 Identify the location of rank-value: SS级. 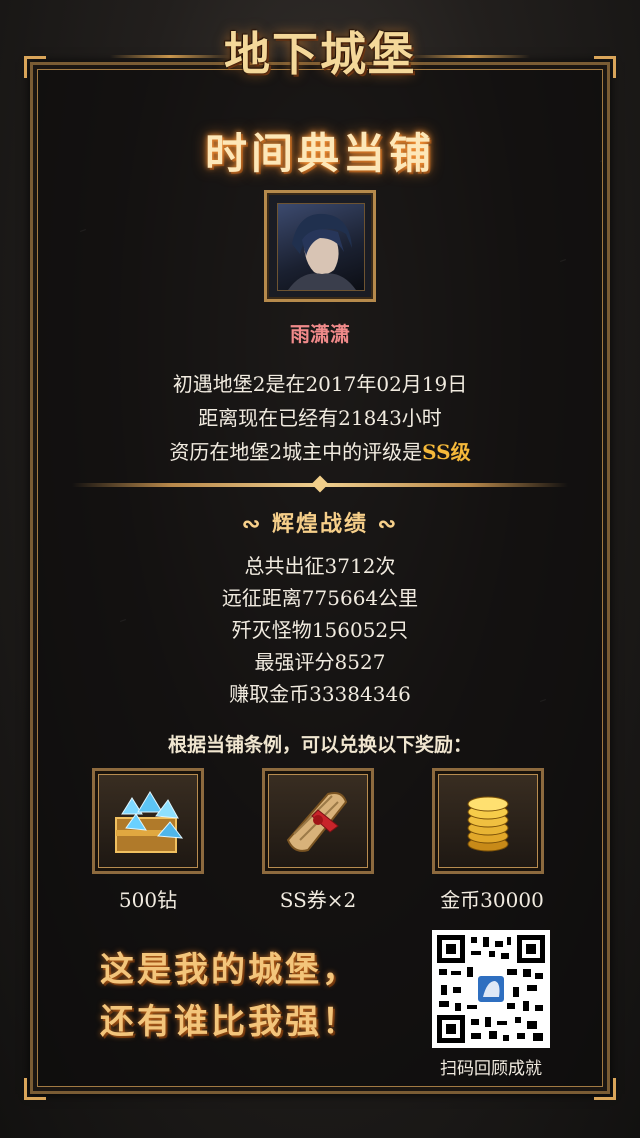
(446, 452).